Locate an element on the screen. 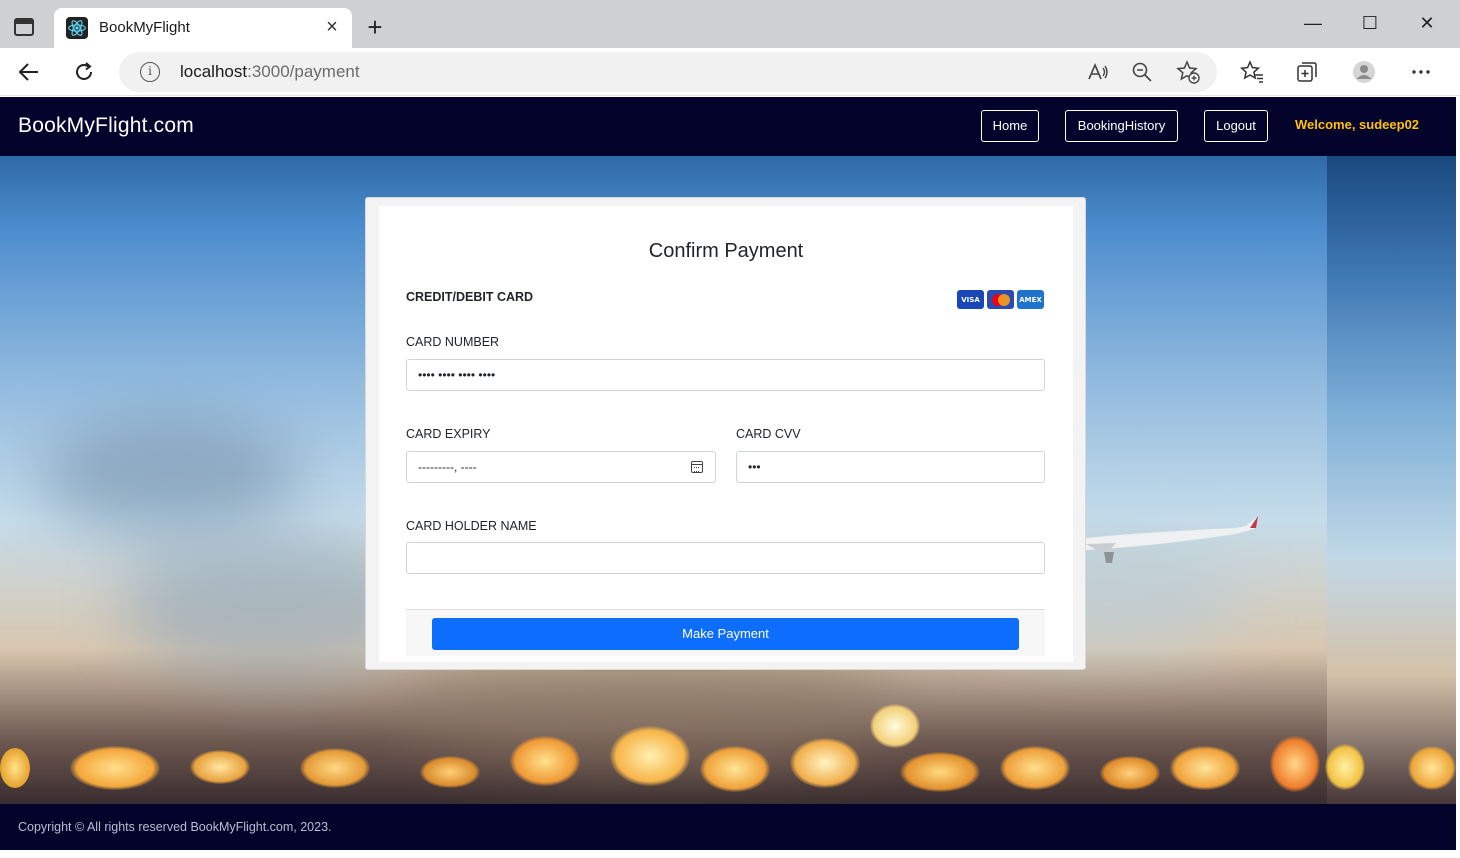 The width and height of the screenshot is (1460, 858). calendar-icon is located at coordinates (697, 467).